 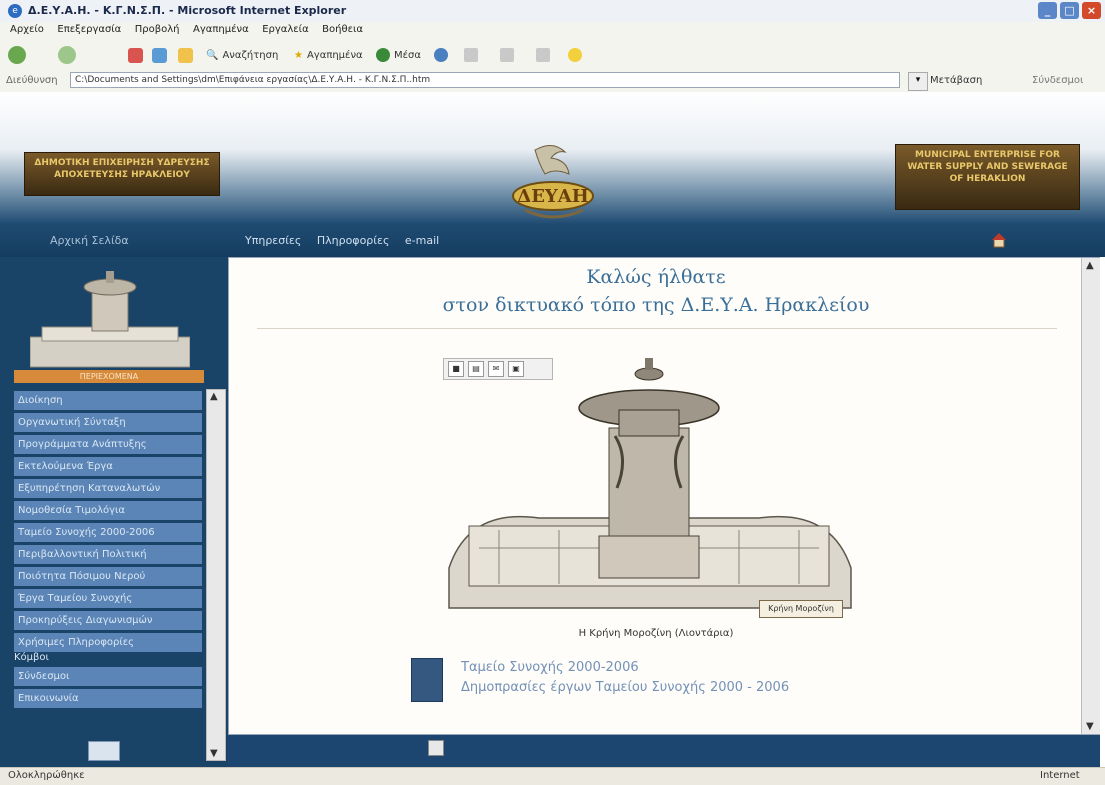 I want to click on mail-image-icon: ✉, so click(x=496, y=369).